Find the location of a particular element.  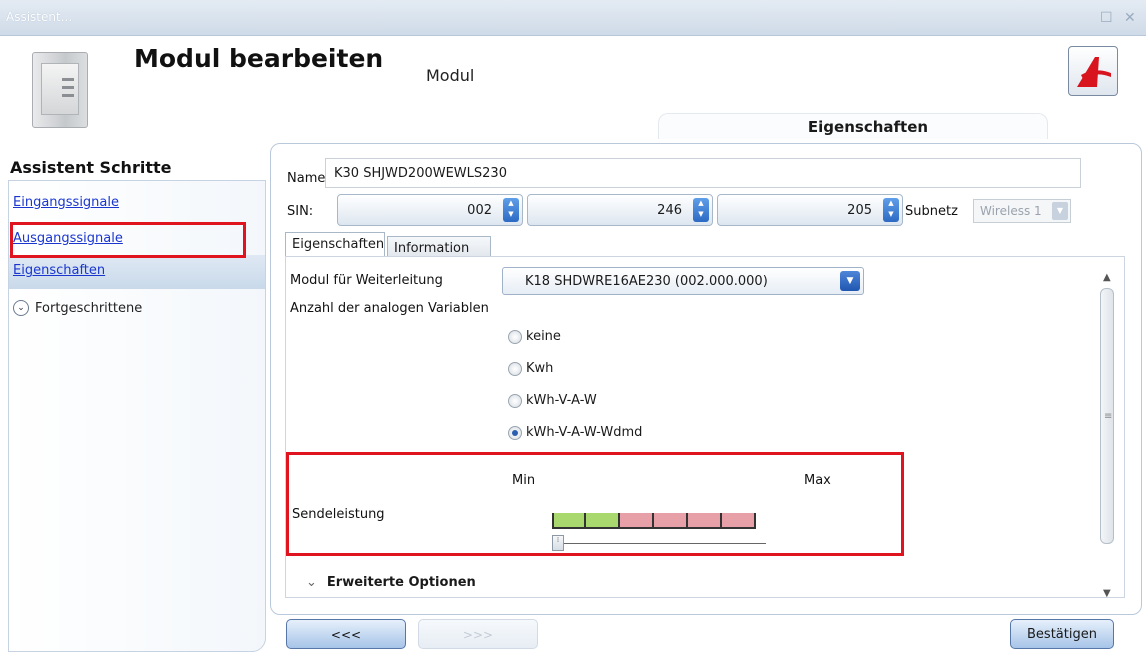

subnetz-select: Wireless 1 ▼ is located at coordinates (1022, 211).